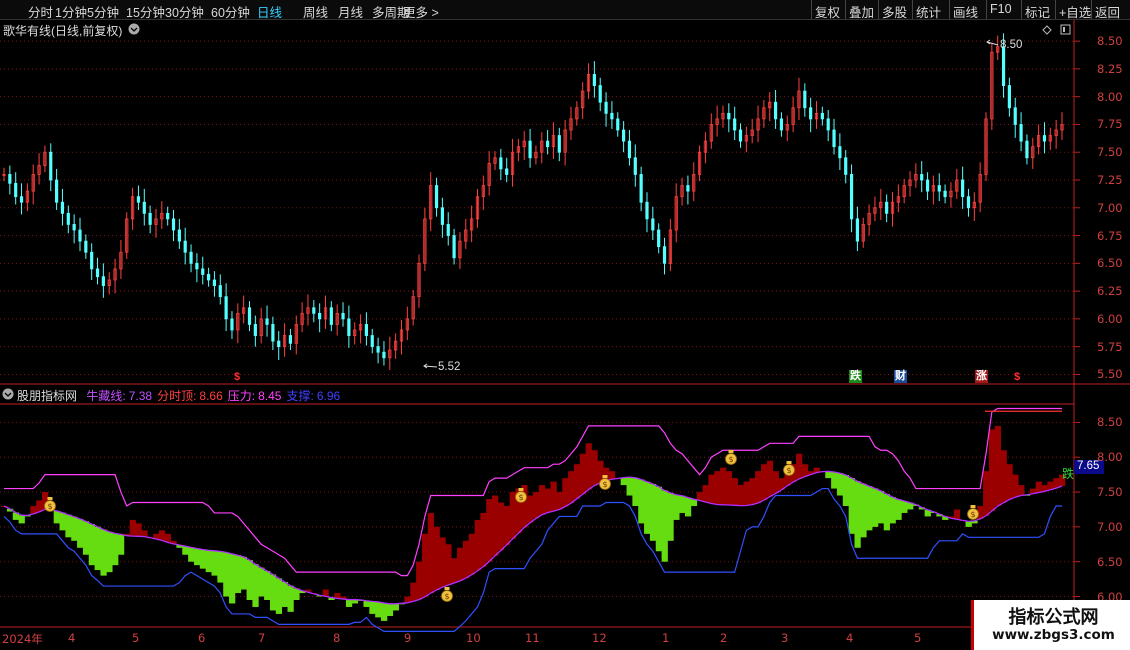 The width and height of the screenshot is (1130, 650). Describe the element at coordinates (918, 638) in the screenshot. I see `date-tick-label: 5` at that location.